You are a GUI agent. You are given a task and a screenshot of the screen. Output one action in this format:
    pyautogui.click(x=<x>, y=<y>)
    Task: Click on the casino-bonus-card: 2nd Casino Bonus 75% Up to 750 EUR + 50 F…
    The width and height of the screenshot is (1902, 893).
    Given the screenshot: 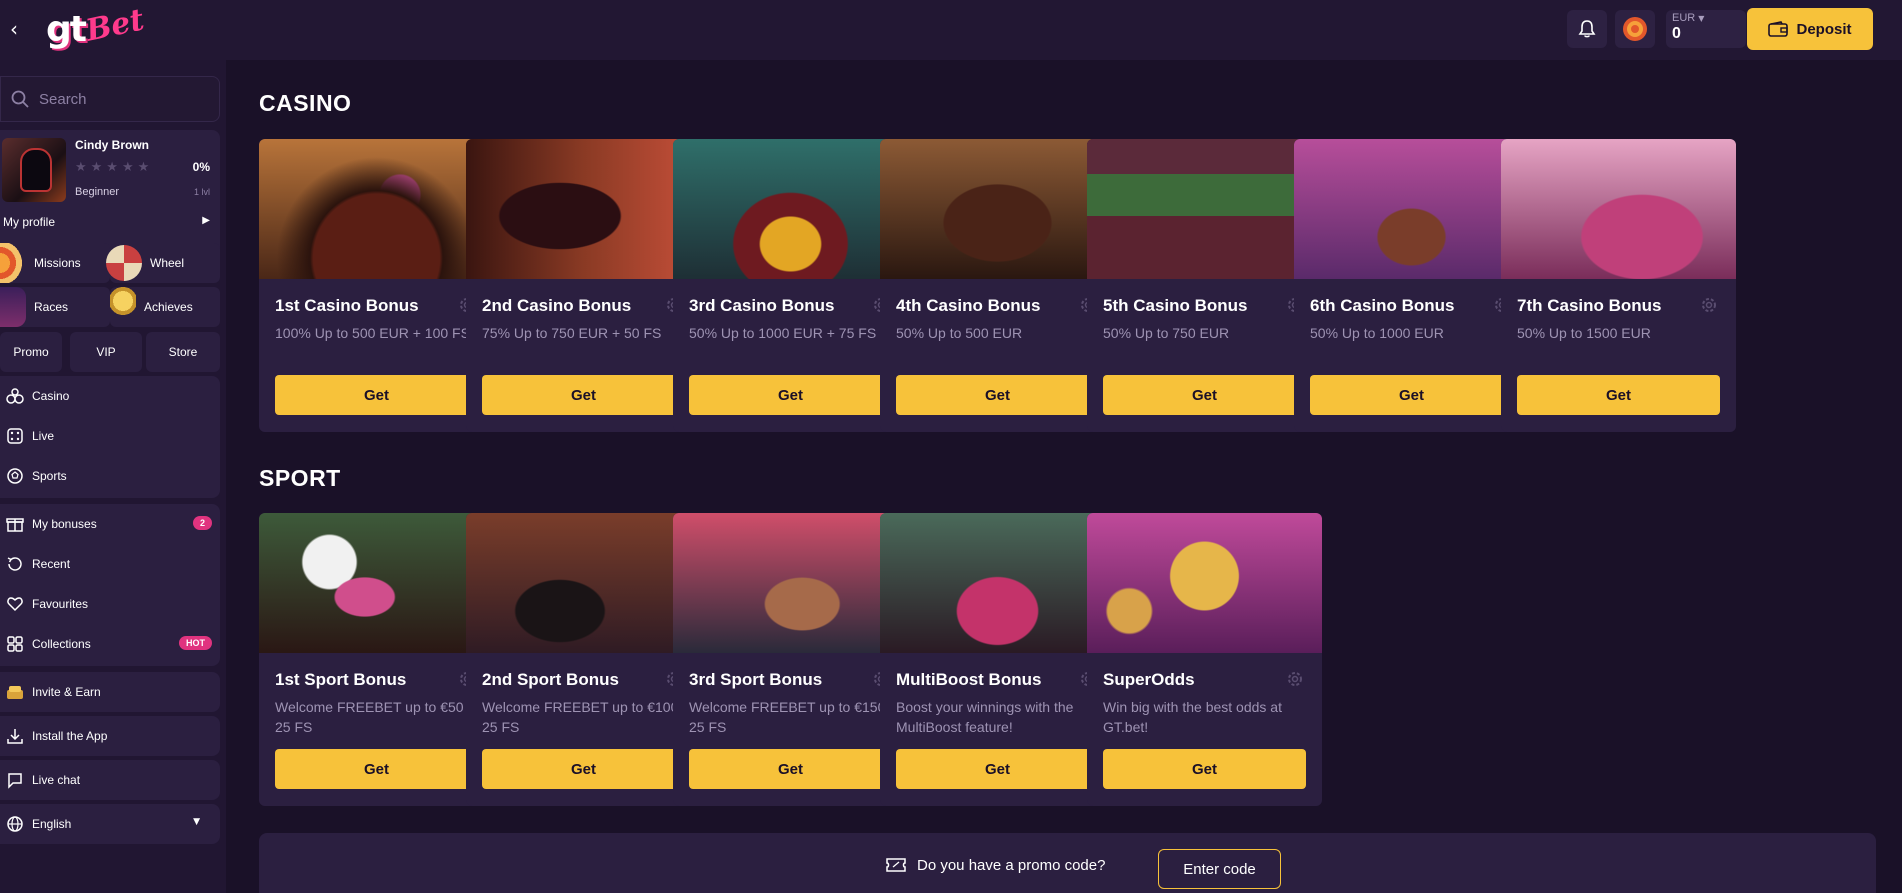 What is the action you would take?
    pyautogui.click(x=583, y=285)
    